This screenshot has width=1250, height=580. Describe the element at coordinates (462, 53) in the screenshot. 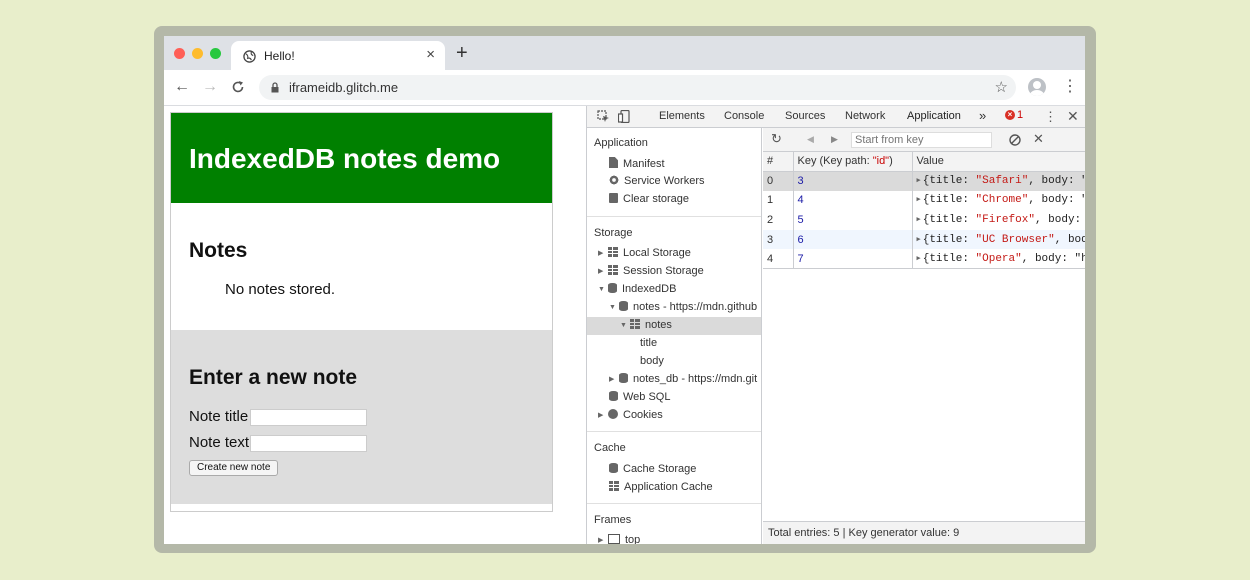

I see `new-tab-button: +` at that location.